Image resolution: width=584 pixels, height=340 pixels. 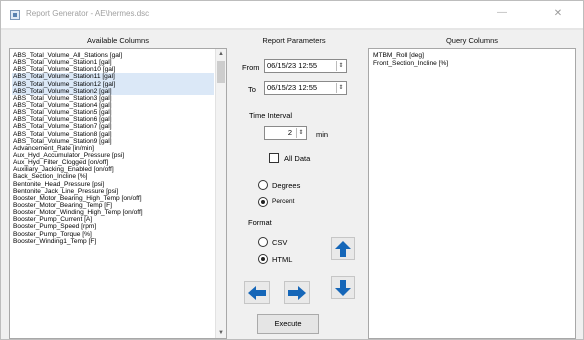 I want to click on available-column-item: ABS_Total_Volume_Station1 [gal], so click(x=113, y=62).